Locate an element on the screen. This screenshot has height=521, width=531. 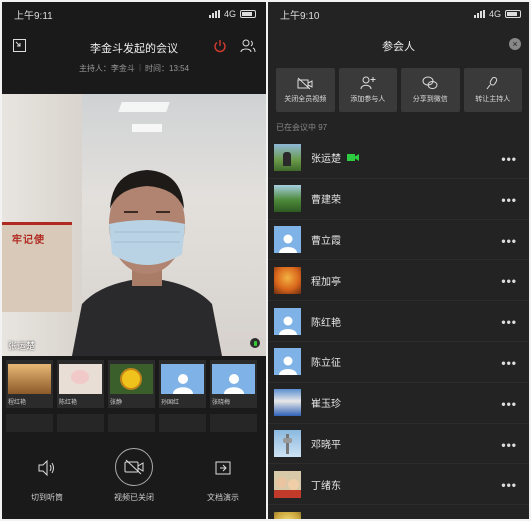
list-item: 张运楚 ••• is located at coordinates (398, 158).